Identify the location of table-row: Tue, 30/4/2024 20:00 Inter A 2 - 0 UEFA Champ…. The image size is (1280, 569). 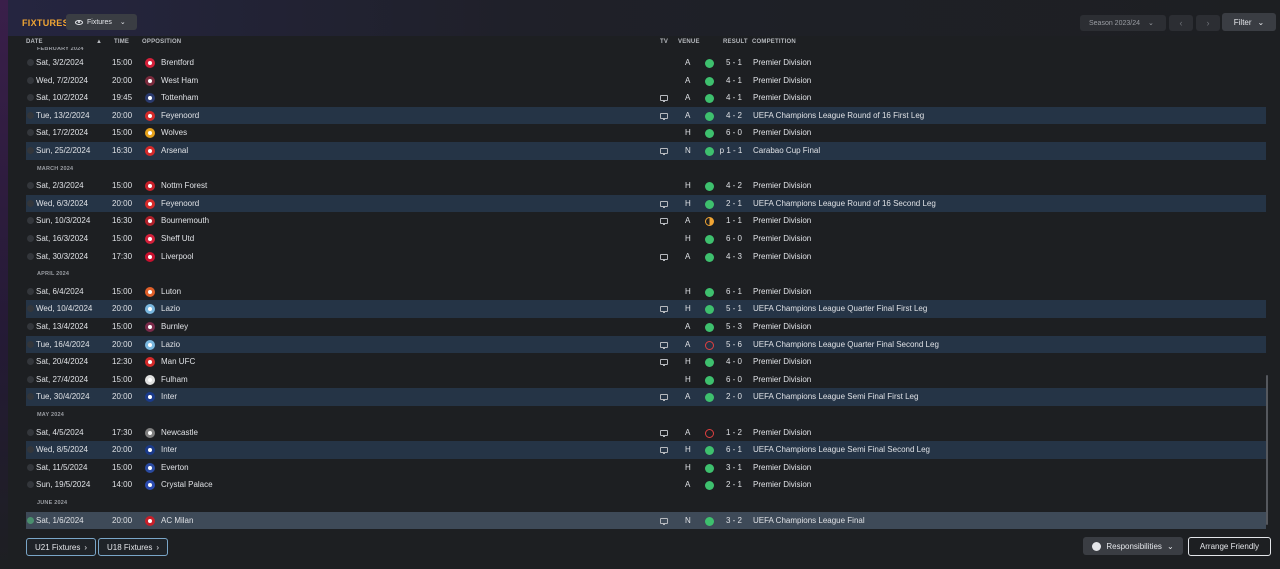
(646, 397).